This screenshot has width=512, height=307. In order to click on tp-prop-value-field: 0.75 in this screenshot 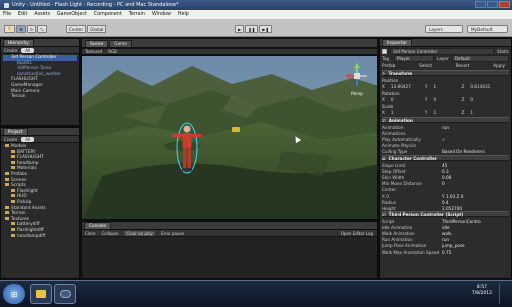, I will do `click(446, 252)`.